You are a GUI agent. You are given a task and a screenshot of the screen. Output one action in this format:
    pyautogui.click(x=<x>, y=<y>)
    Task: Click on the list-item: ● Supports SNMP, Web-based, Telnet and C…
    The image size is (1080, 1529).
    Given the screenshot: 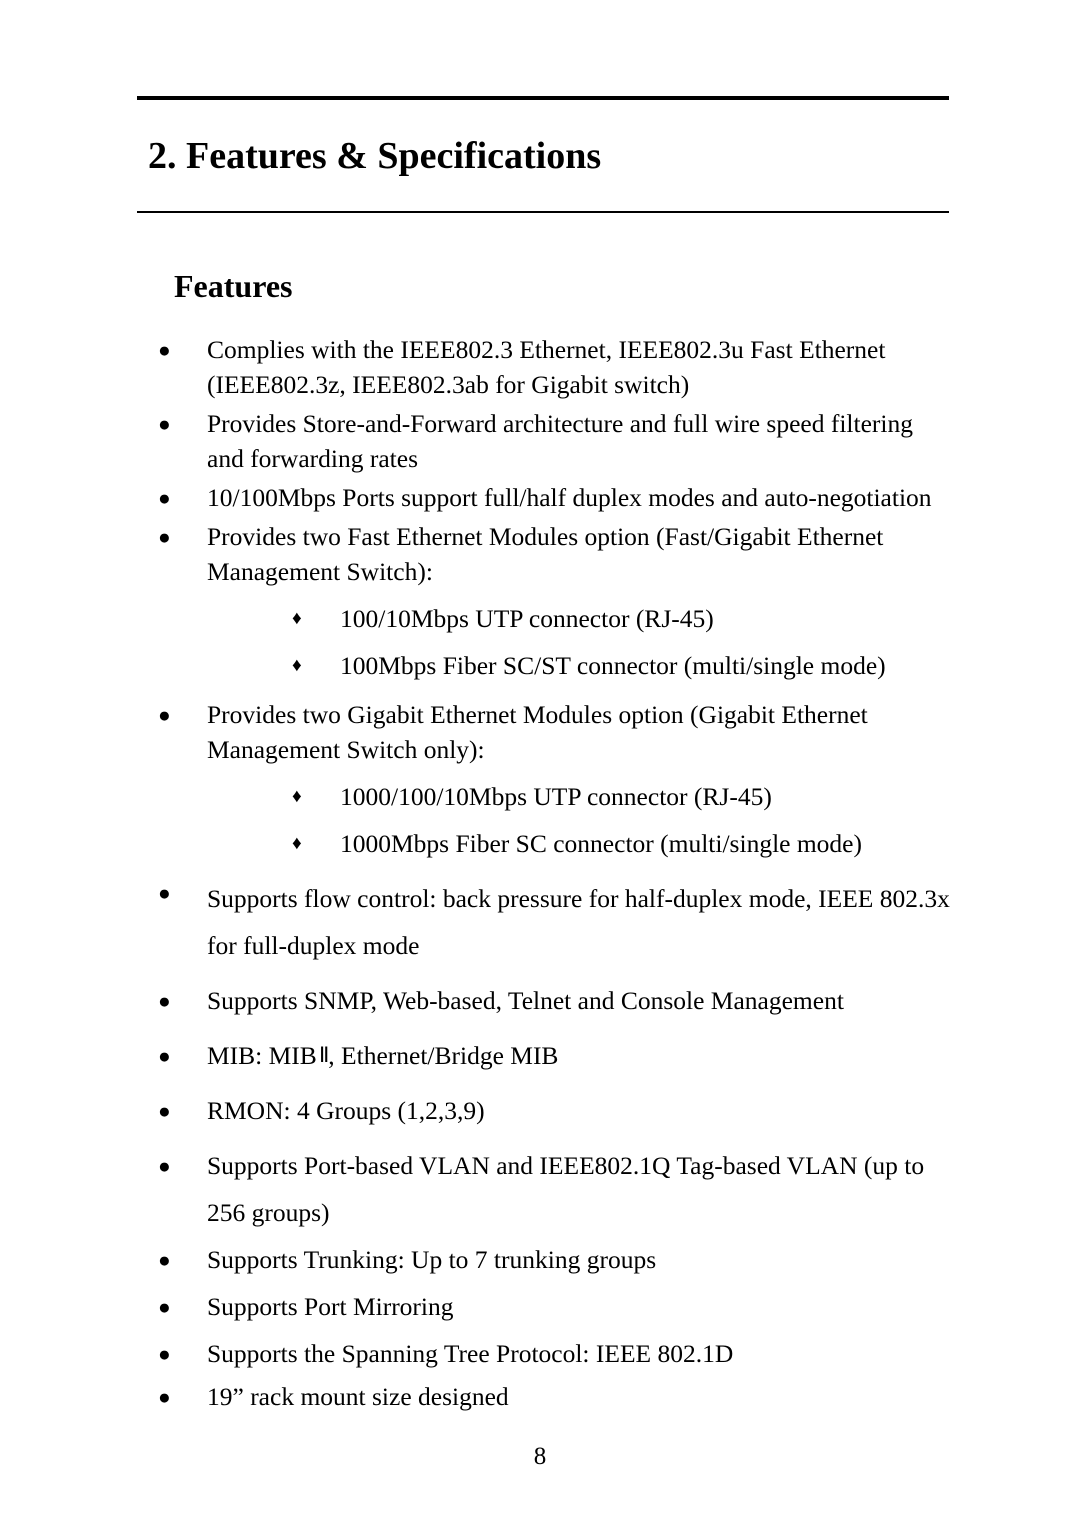 What is the action you would take?
    pyautogui.click(x=546, y=1000)
    